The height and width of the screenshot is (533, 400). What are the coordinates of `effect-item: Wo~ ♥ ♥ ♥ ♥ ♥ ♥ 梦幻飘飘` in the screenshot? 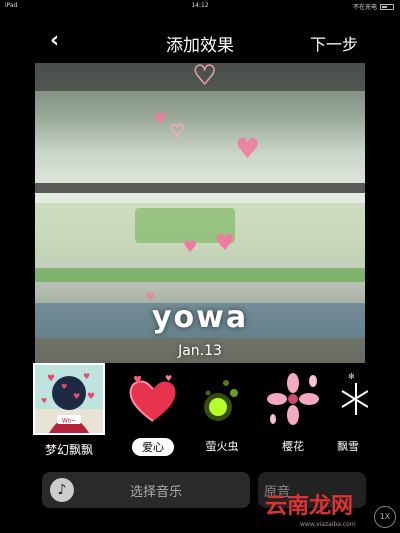 It's located at (69, 410).